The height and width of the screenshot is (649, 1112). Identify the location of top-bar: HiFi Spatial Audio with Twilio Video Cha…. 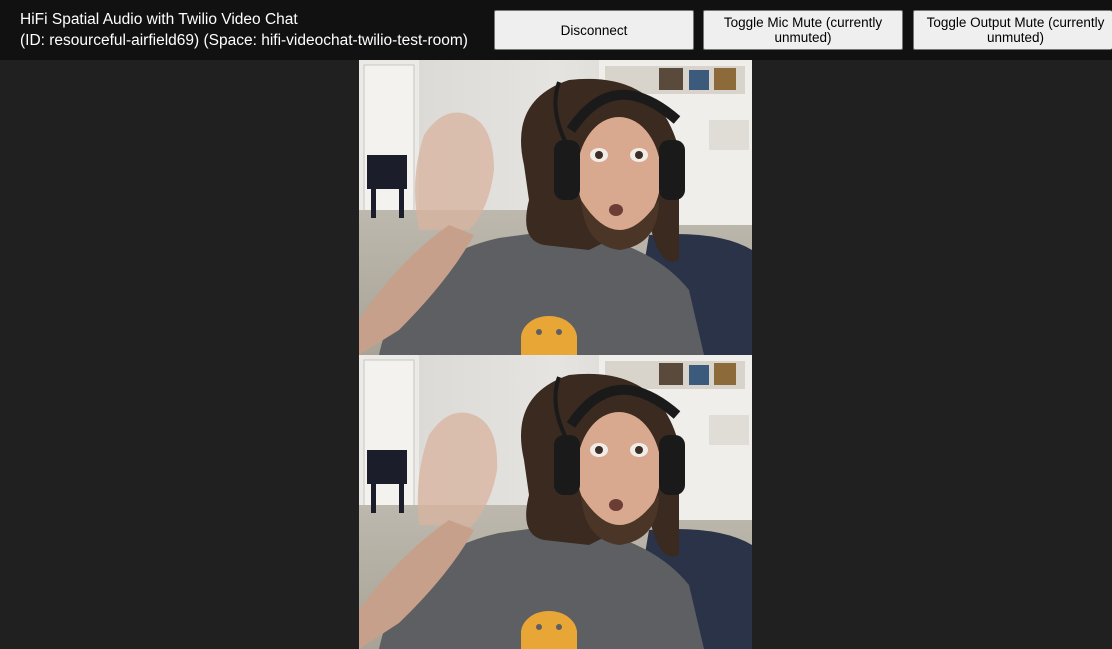
(556, 30).